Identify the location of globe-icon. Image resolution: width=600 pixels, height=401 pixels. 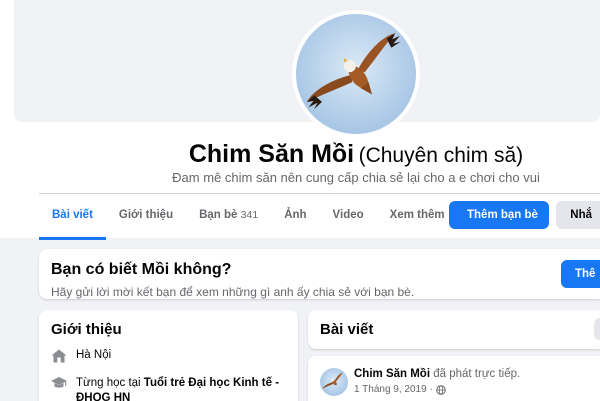
(441, 389).